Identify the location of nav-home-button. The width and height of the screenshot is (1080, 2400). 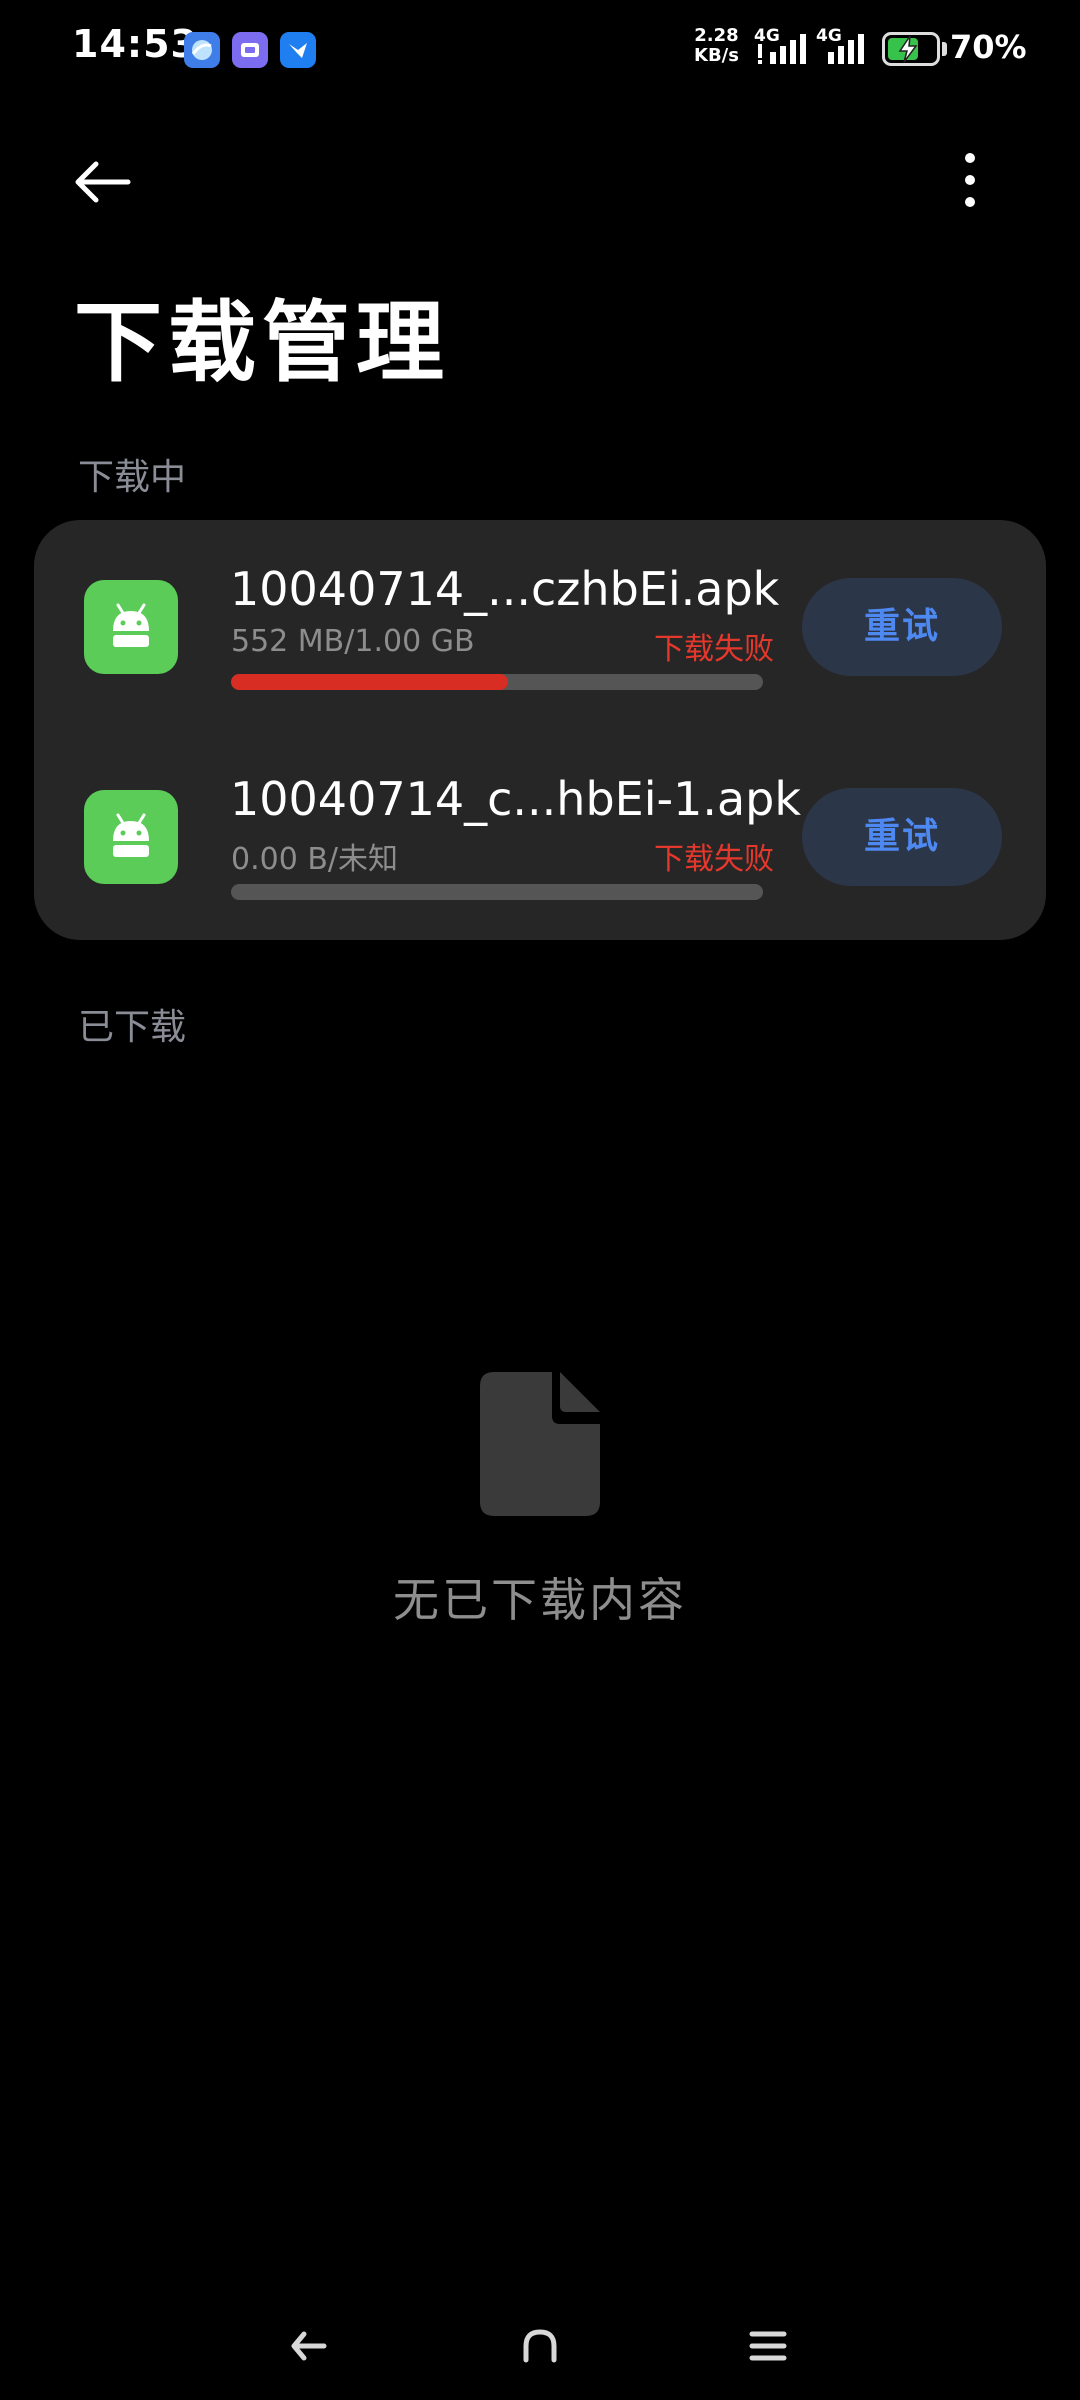
(540, 2346).